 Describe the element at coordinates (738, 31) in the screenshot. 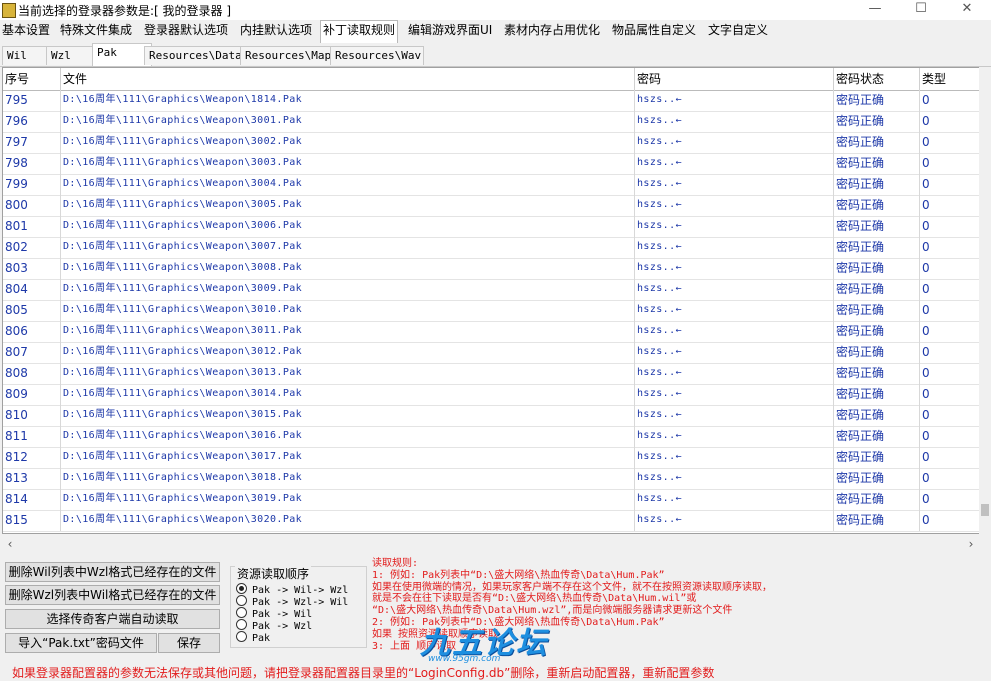

I see `tab-text-custom: 文字自定义` at that location.